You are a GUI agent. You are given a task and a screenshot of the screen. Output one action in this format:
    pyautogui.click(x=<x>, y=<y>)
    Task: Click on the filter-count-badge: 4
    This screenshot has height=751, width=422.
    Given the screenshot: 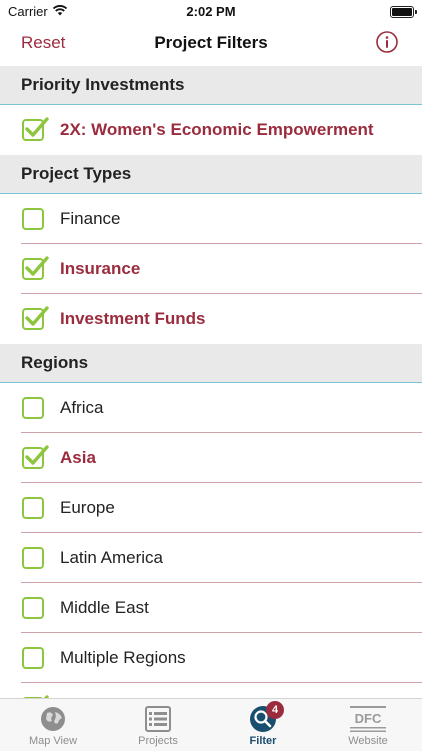 What is the action you would take?
    pyautogui.click(x=275, y=710)
    